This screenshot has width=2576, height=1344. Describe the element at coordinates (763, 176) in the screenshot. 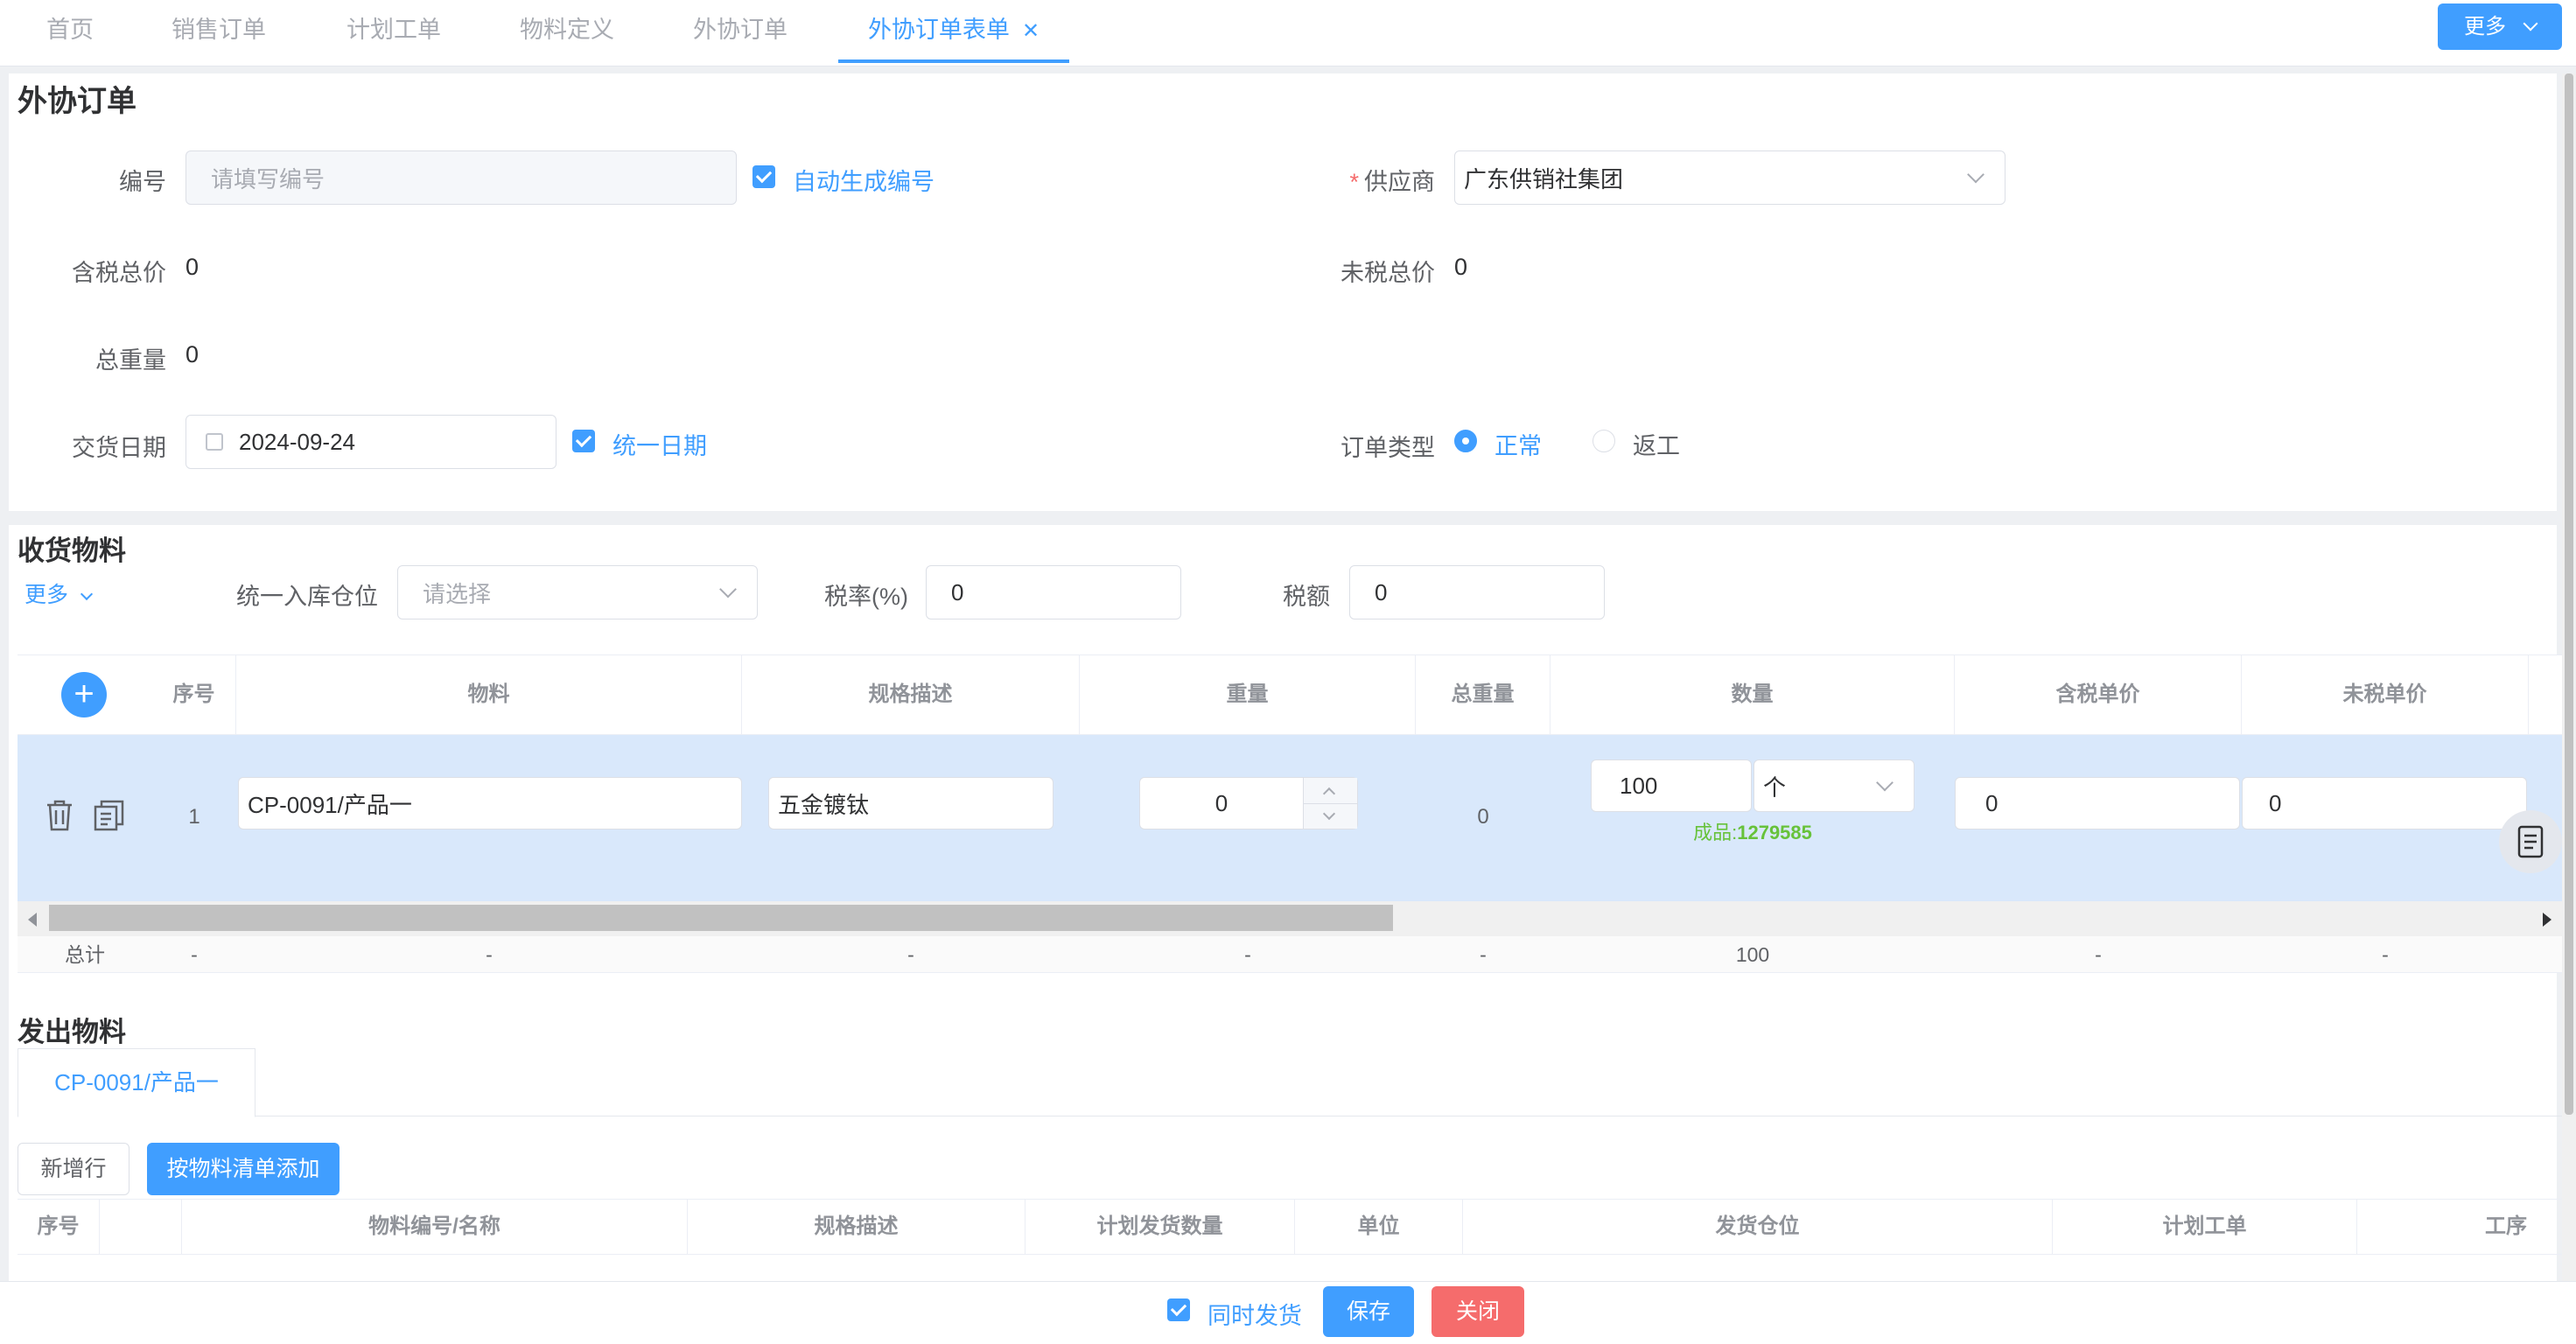

I see `auto-number-checkbox` at that location.